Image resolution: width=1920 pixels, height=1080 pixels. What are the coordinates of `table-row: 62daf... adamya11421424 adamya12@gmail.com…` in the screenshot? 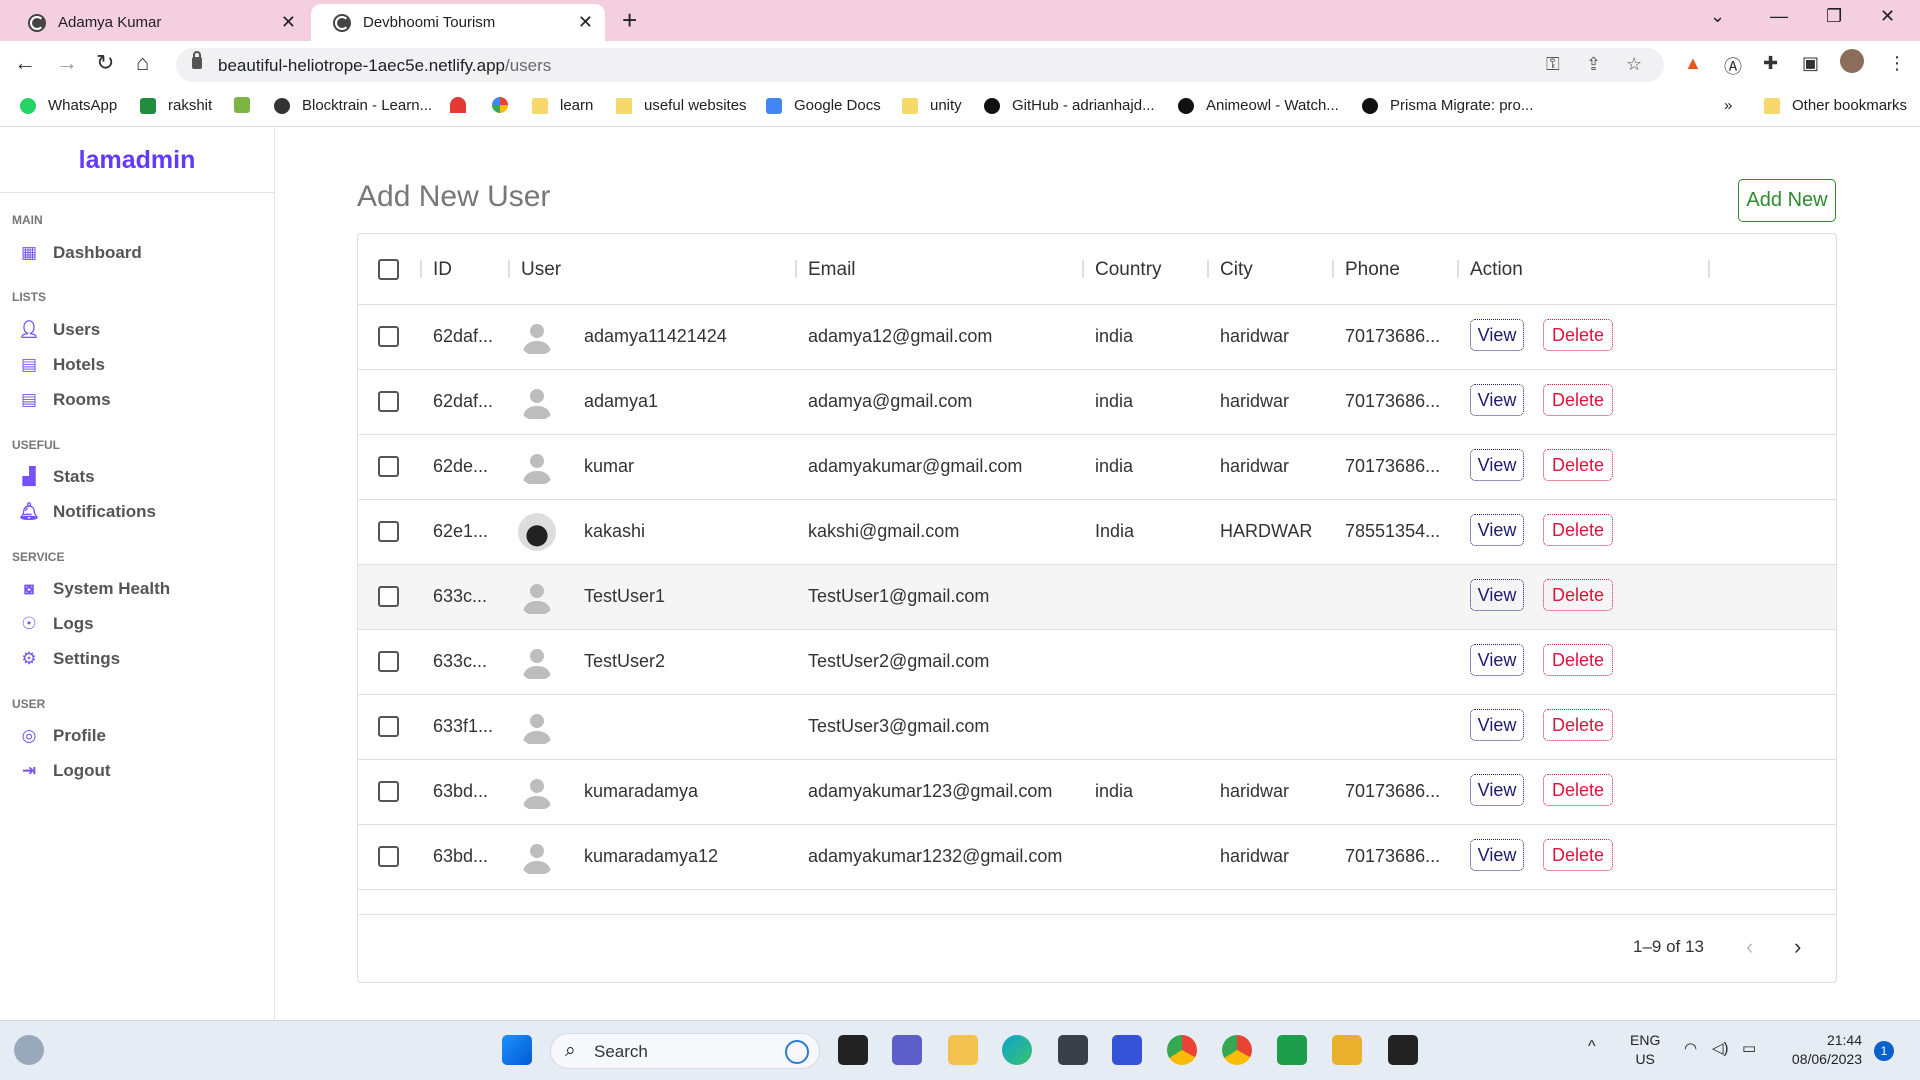 It's located at (1097, 337).